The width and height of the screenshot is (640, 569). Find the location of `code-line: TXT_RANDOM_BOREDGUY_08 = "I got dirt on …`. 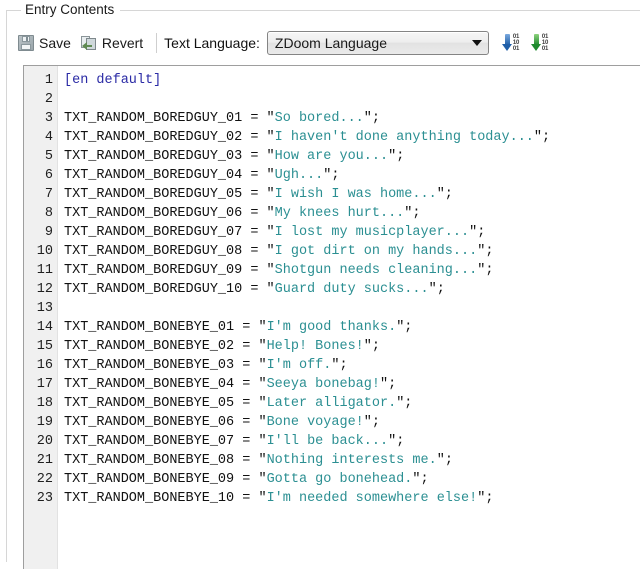

code-line: TXT_RANDOM_BOREDGUY_08 = "I got dirt on … is located at coordinates (352, 251).